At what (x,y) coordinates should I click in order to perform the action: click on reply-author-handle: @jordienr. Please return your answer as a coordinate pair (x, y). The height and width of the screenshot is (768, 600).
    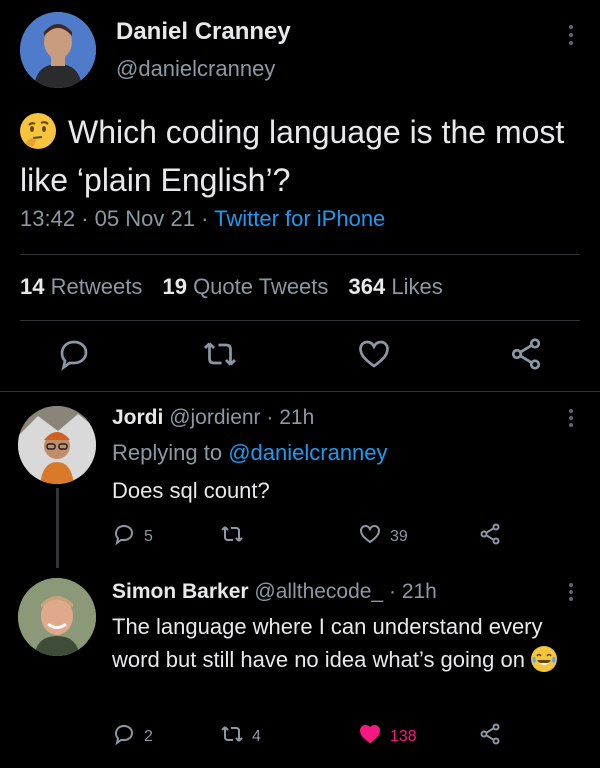
    Looking at the image, I should click on (214, 417).